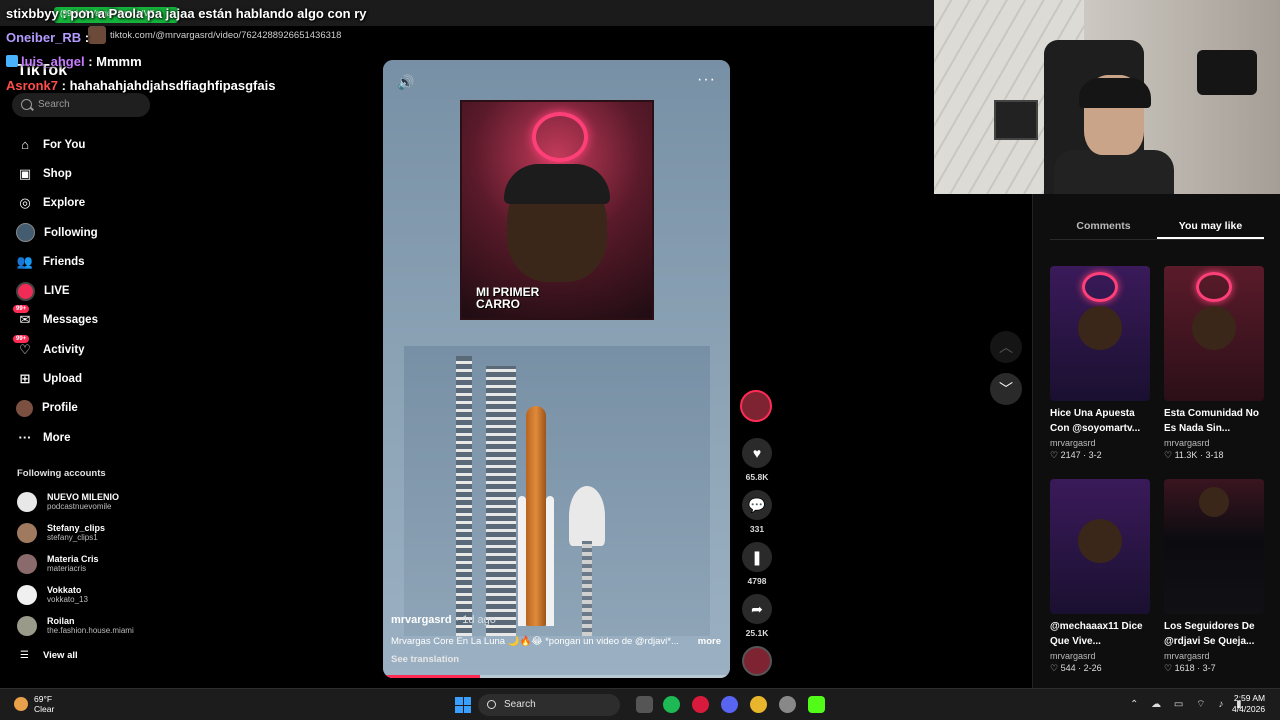 This screenshot has width=1280, height=720. What do you see at coordinates (57, 203) in the screenshot?
I see `nav-explore: ◎ Explore` at bounding box center [57, 203].